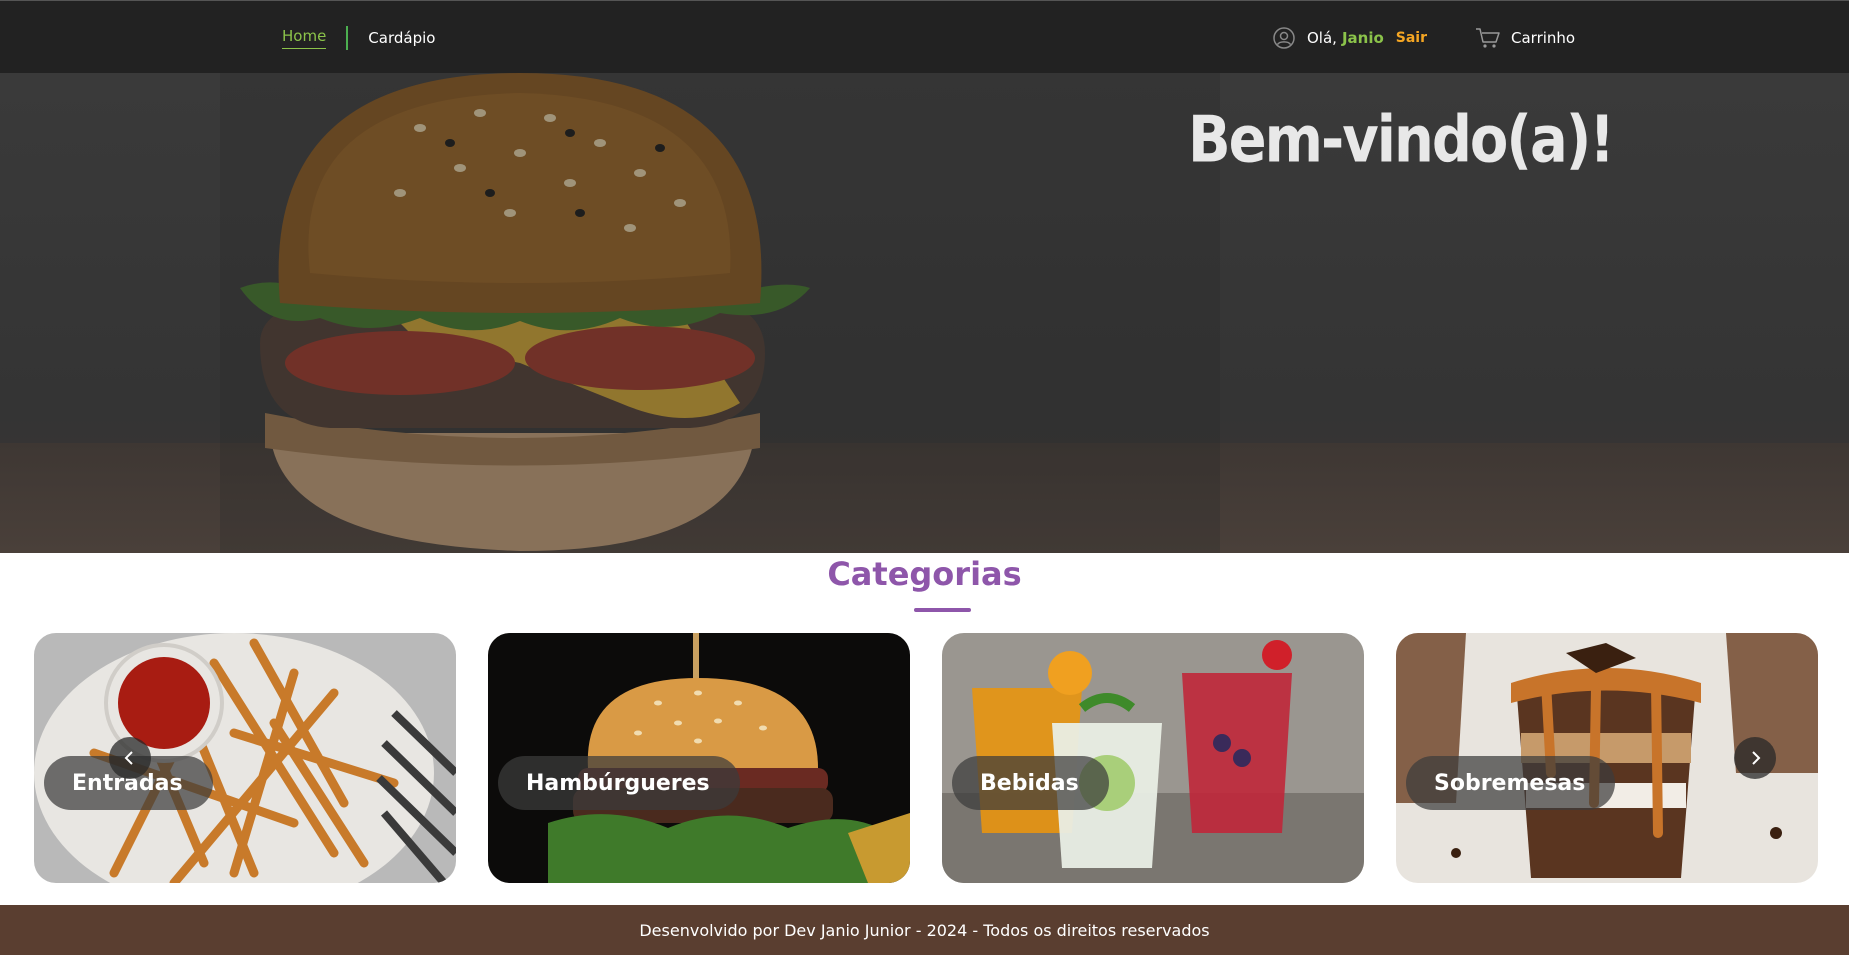 This screenshot has width=1849, height=958. What do you see at coordinates (1322, 37) in the screenshot?
I see `greeting-text: Olá,` at bounding box center [1322, 37].